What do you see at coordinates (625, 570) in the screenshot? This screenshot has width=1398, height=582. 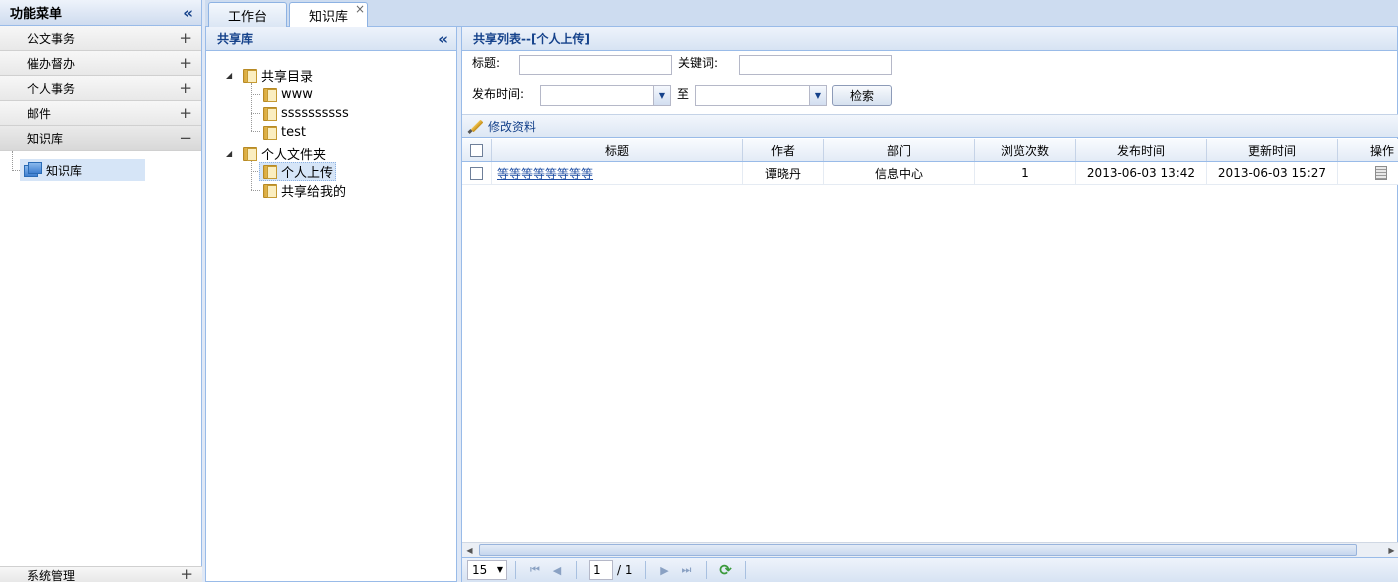 I see `total-pages-text: / 1` at bounding box center [625, 570].